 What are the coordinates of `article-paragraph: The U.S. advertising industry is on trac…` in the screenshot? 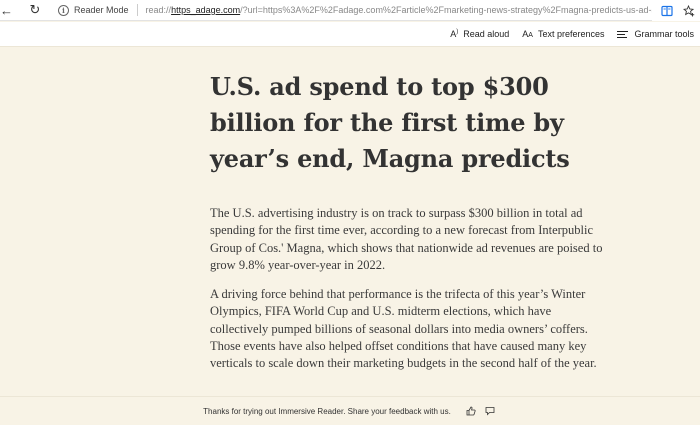 It's located at (406, 239).